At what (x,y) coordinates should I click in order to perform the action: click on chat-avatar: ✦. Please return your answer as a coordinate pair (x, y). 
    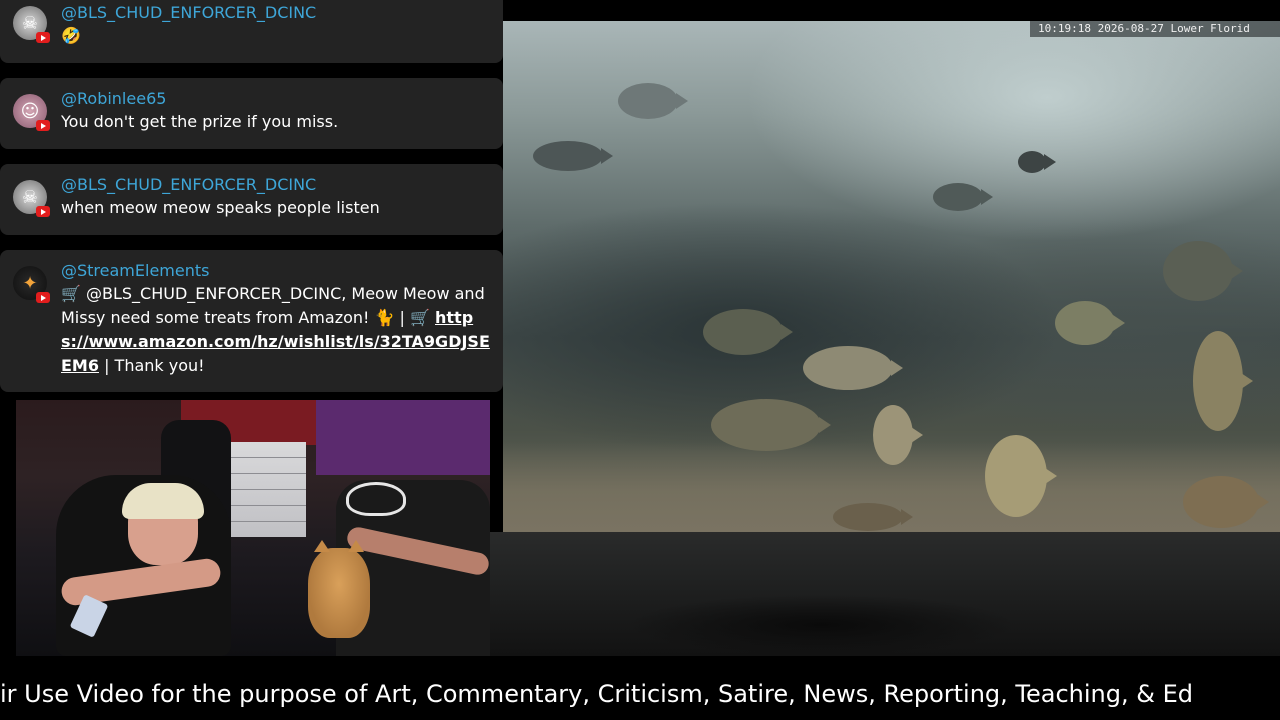
    Looking at the image, I should click on (31, 284).